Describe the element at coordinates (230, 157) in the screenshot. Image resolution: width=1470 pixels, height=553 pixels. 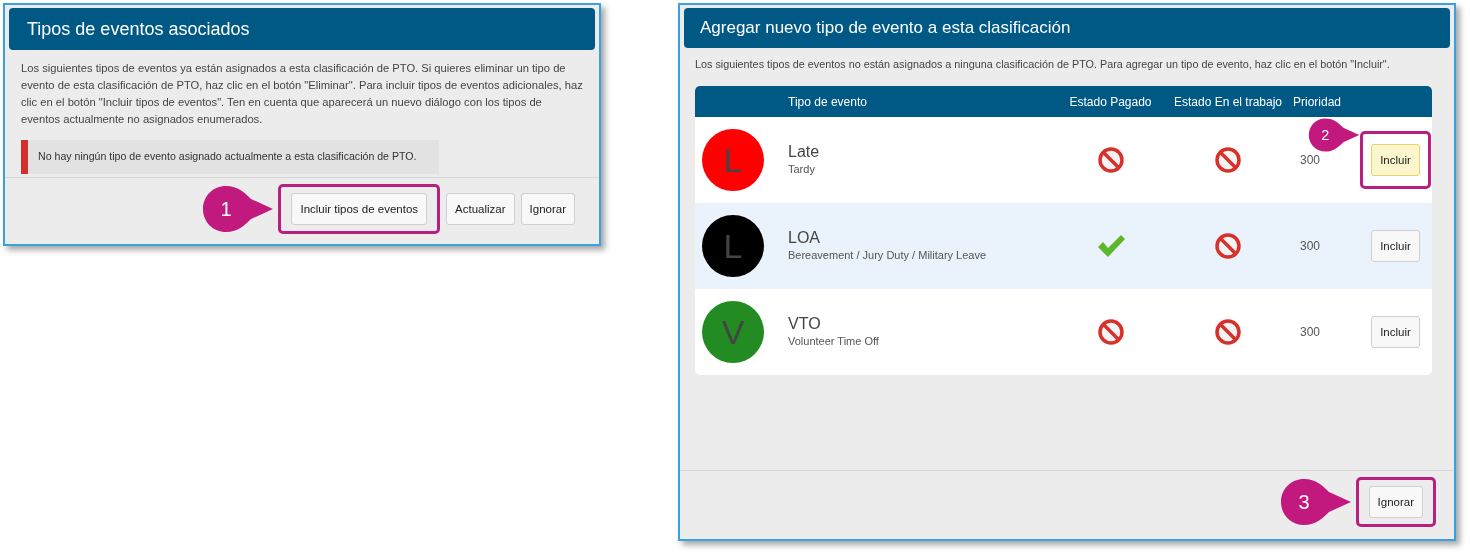
I see `alert-message: No hay ningún tipo de evento asignado actualmente a esta clasificación de PTO.` at that location.